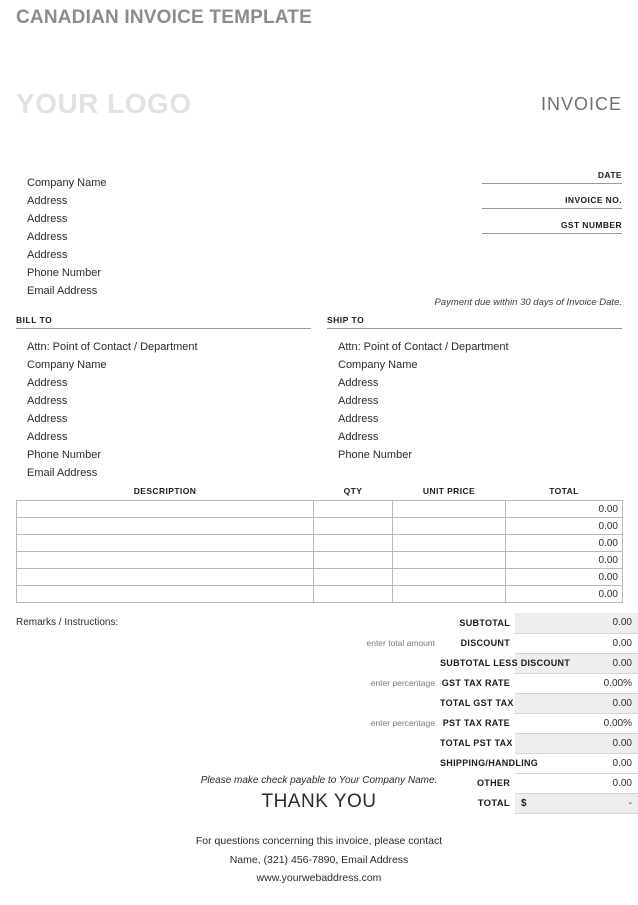  I want to click on ship-to-line: Company Name, so click(480, 365).